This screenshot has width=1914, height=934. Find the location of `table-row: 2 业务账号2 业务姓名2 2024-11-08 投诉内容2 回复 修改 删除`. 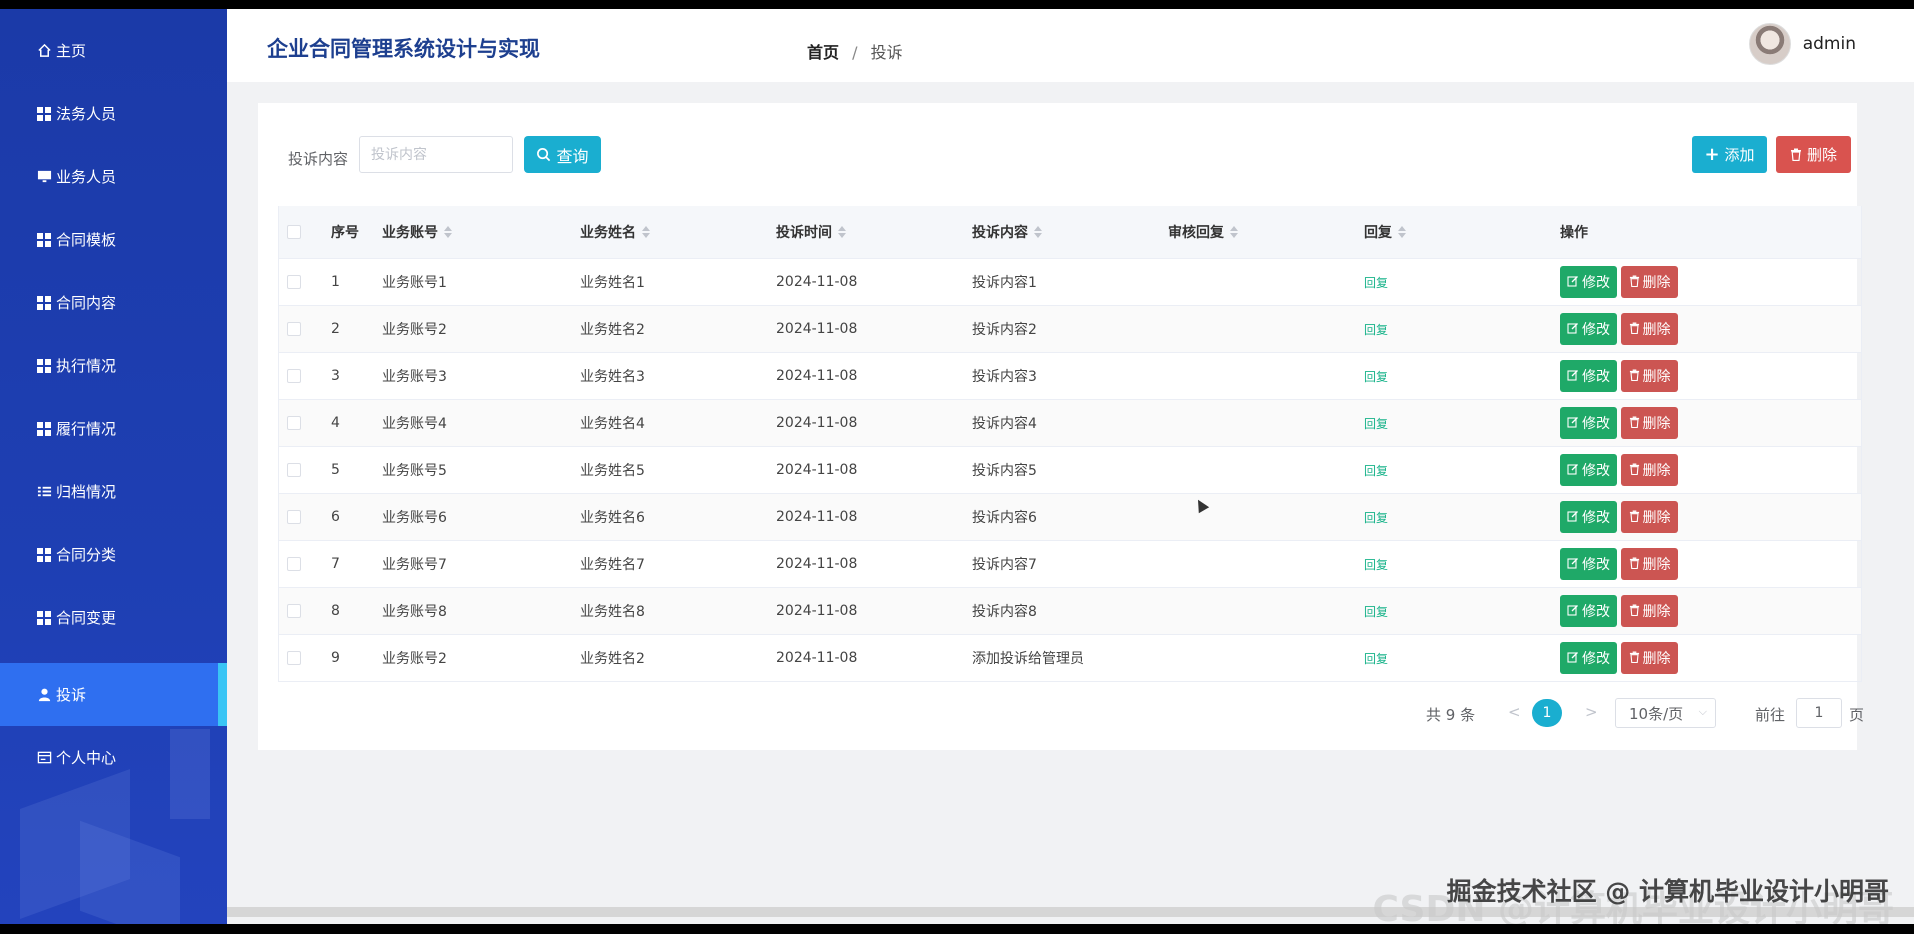

table-row: 2 业务账号2 业务姓名2 2024-11-08 投诉内容2 回复 修改 删除 is located at coordinates (1070, 328).